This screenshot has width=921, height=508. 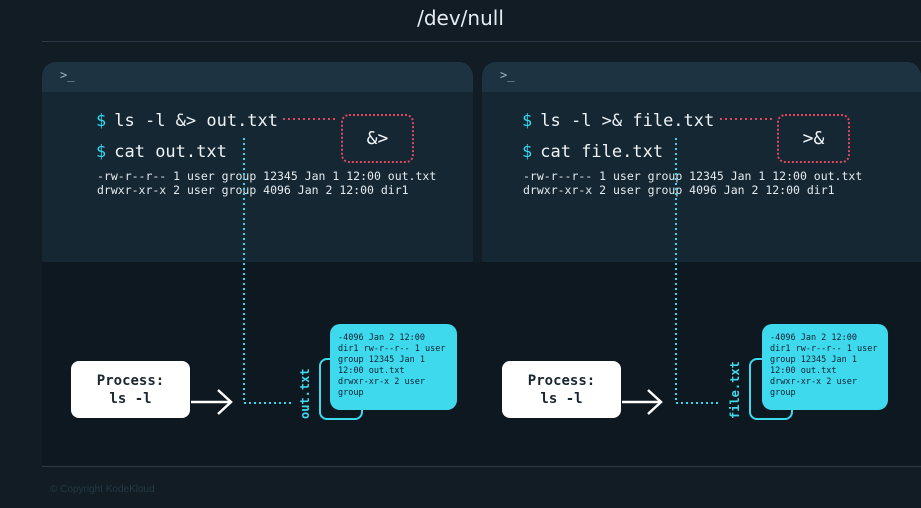 What do you see at coordinates (481, 466) in the screenshot?
I see `footer-divider` at bounding box center [481, 466].